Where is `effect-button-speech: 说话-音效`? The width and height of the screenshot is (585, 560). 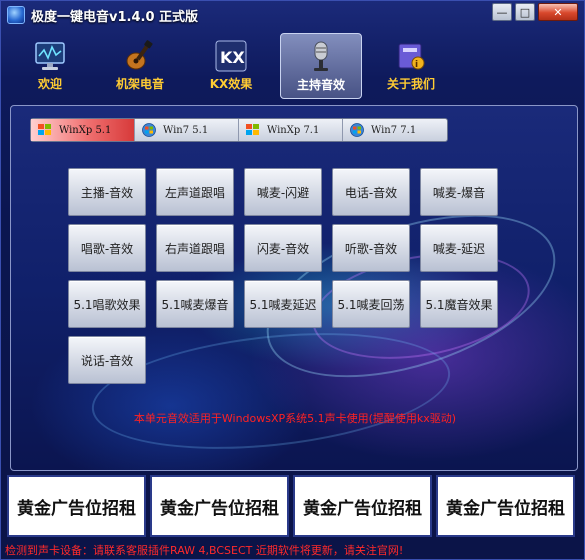
effect-button-speech: 说话-音效 is located at coordinates (107, 360).